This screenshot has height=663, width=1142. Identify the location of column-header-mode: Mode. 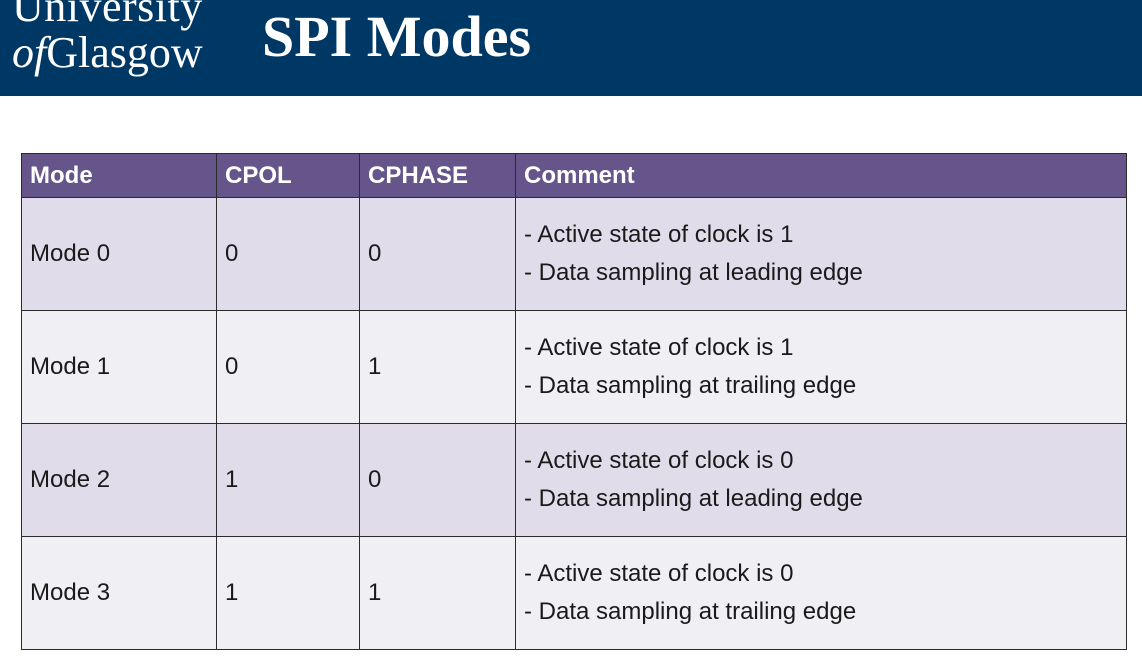
(119, 175).